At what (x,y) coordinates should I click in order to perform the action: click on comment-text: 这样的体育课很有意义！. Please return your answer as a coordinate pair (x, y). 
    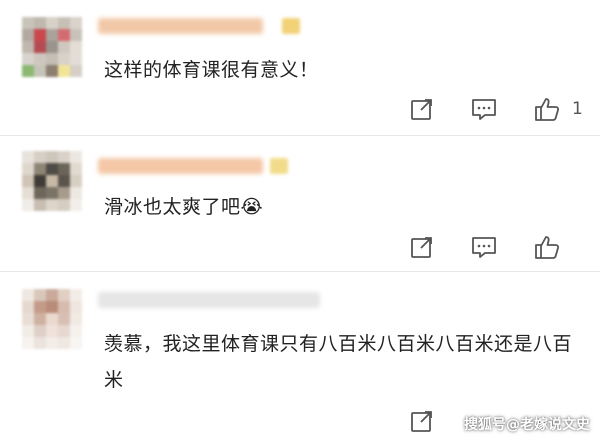
    Looking at the image, I should click on (211, 70).